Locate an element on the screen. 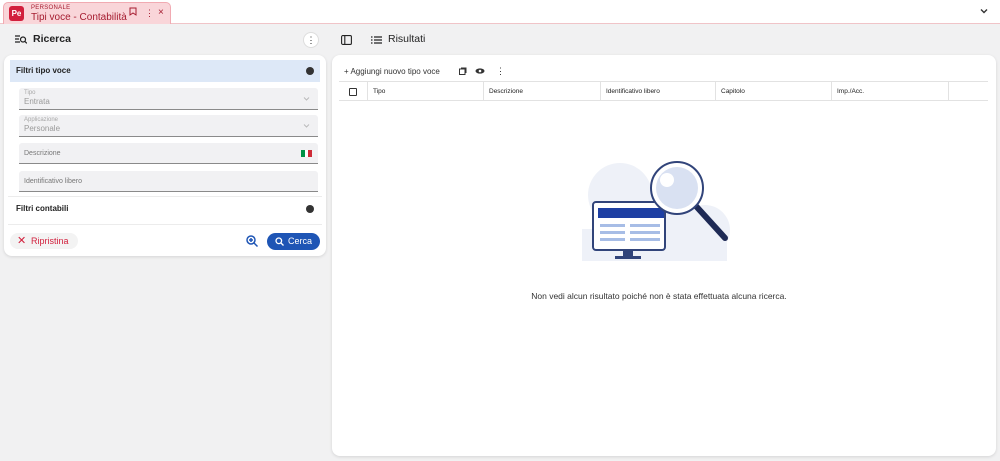  search-panel-more-icon: ⋮ is located at coordinates (311, 40).